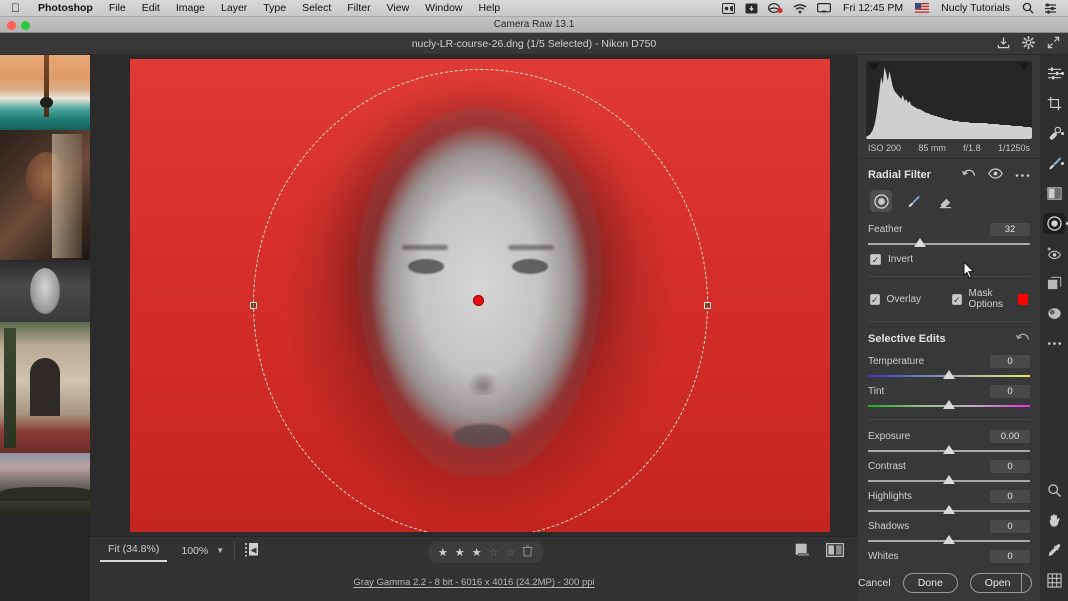  I want to click on radial-gradient-icon, so click(881, 201).